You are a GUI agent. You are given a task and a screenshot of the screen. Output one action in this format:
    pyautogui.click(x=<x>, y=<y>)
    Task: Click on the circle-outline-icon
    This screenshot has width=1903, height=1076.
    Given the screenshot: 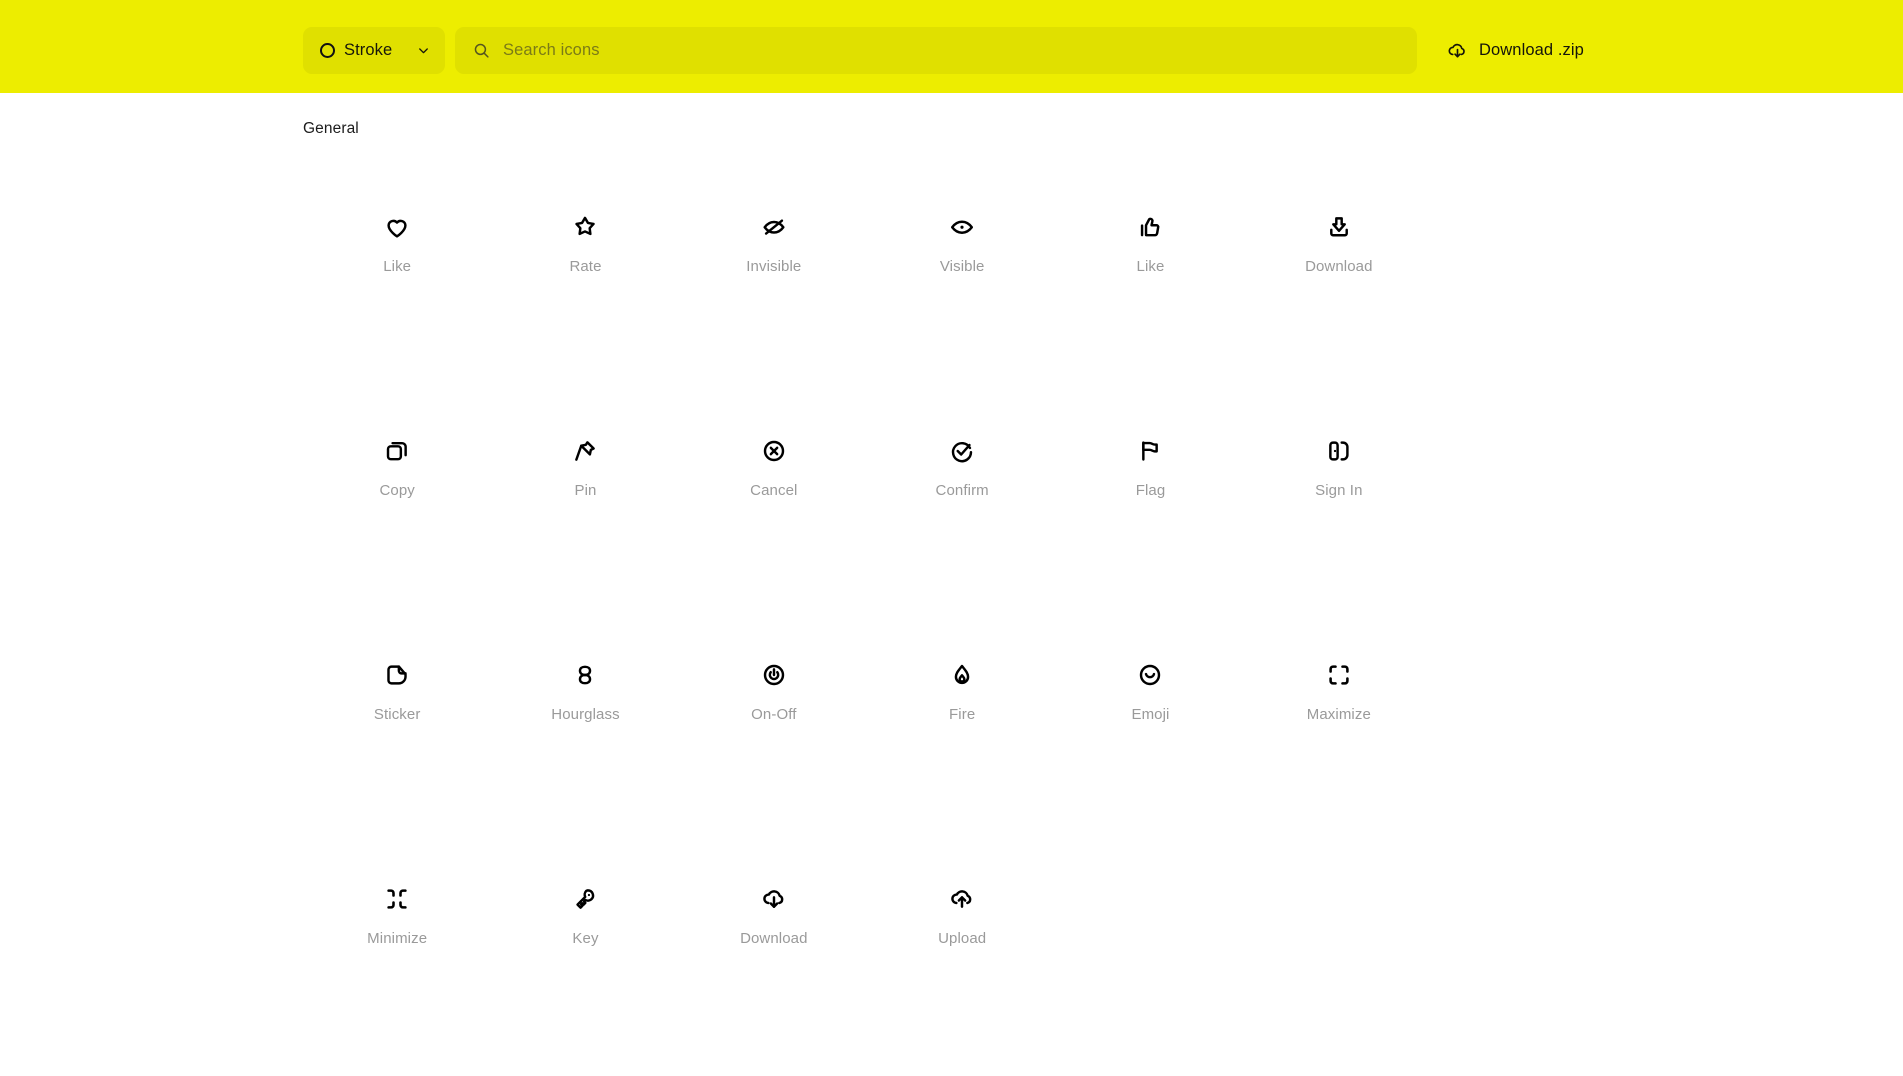 What is the action you would take?
    pyautogui.click(x=327, y=50)
    